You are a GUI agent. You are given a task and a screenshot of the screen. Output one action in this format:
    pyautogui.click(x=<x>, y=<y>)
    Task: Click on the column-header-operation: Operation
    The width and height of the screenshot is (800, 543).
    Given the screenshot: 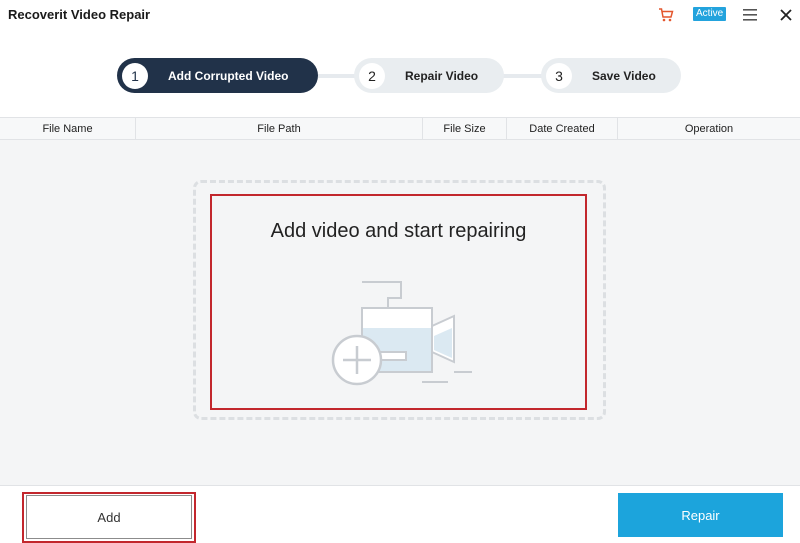 What is the action you would take?
    pyautogui.click(x=709, y=128)
    